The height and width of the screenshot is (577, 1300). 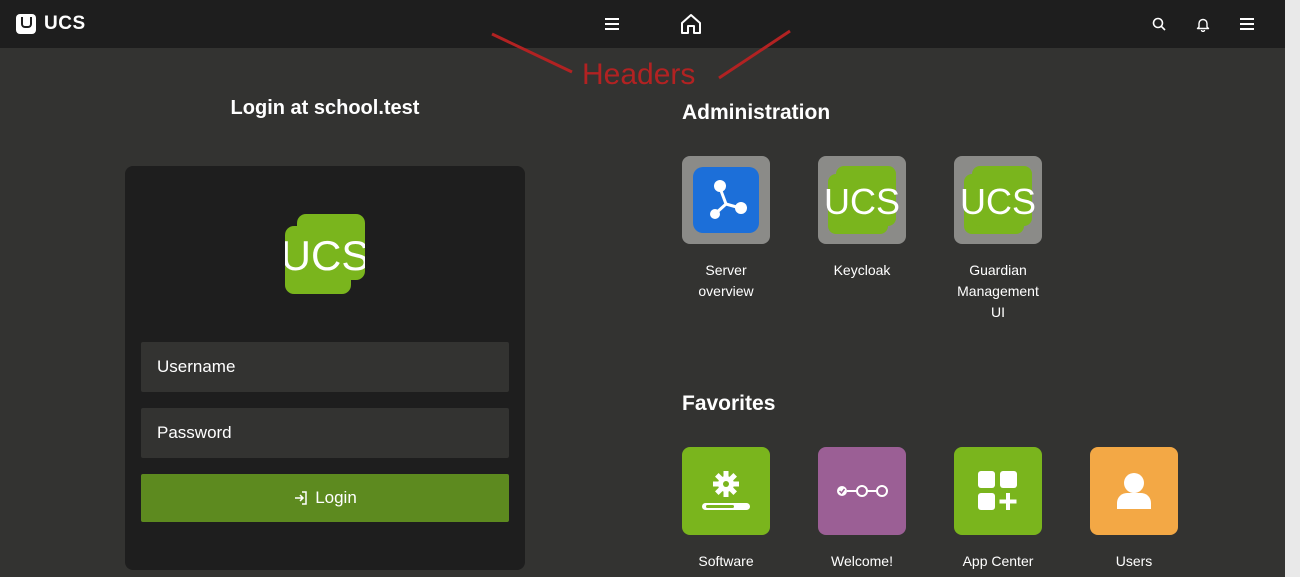 I want to click on login-button-label: Login, so click(x=336, y=497).